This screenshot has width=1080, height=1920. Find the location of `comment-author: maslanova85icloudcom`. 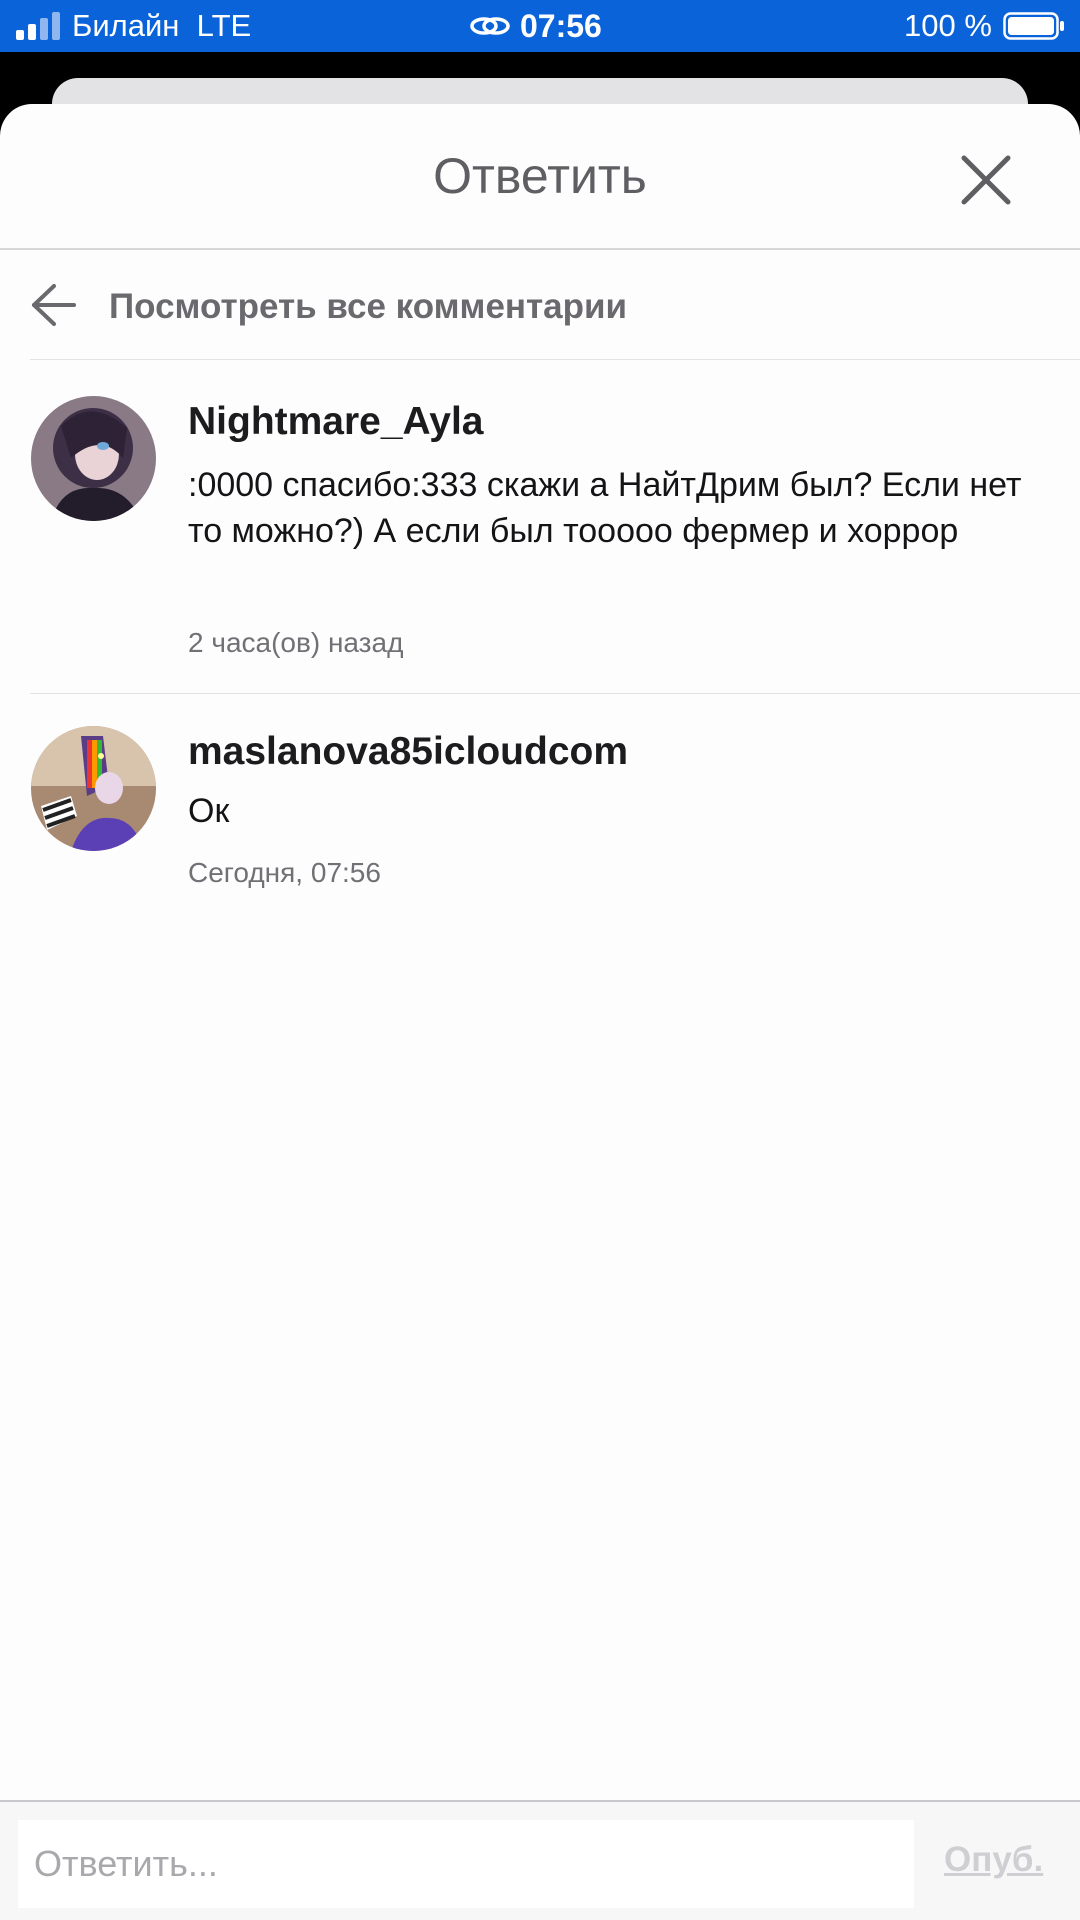

comment-author: maslanova85icloudcom is located at coordinates (408, 752).